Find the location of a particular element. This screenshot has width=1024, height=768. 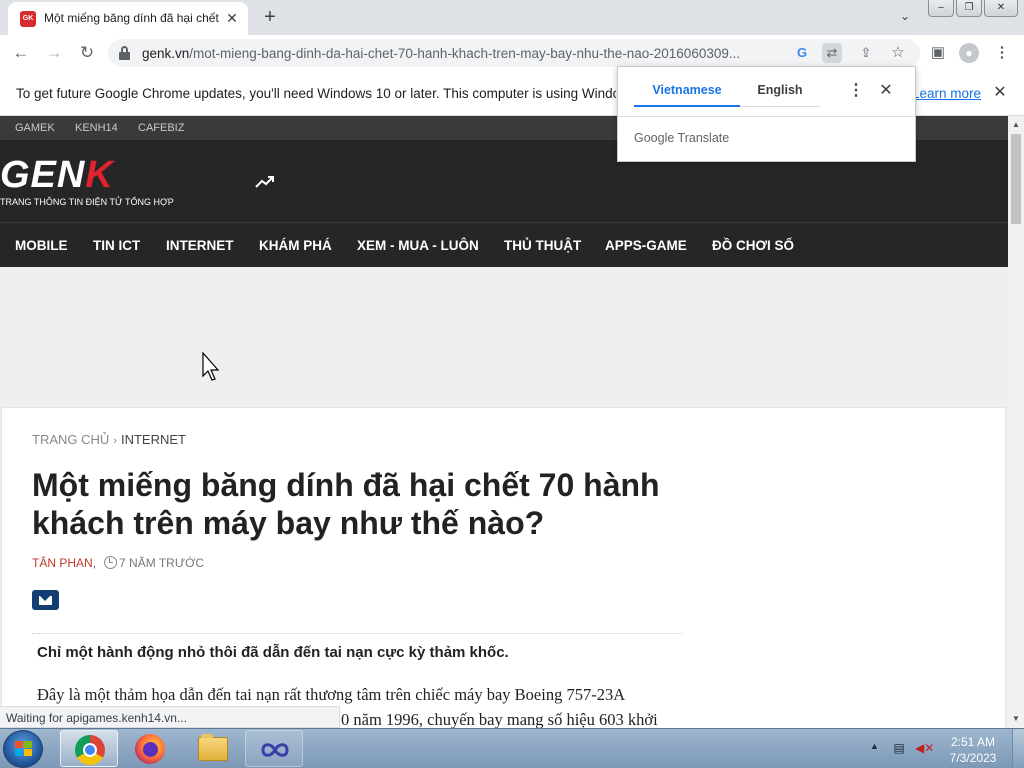

folder-icon is located at coordinates (213, 747).